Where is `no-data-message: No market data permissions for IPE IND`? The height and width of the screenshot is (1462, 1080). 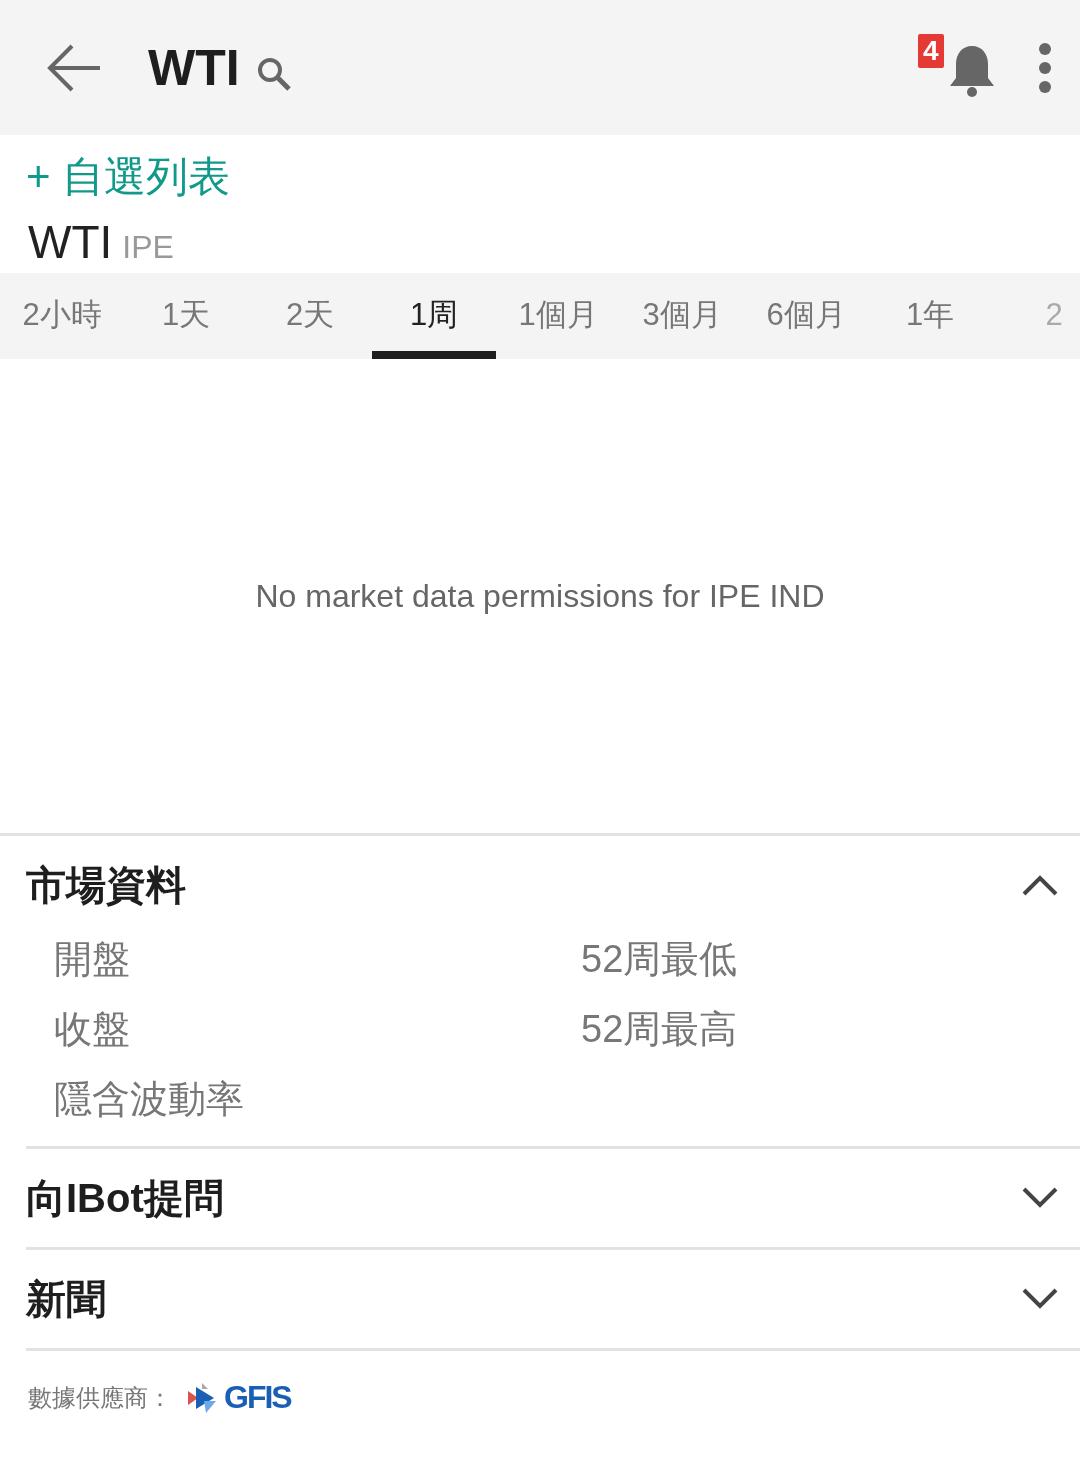 no-data-message: No market data permissions for IPE IND is located at coordinates (540, 596).